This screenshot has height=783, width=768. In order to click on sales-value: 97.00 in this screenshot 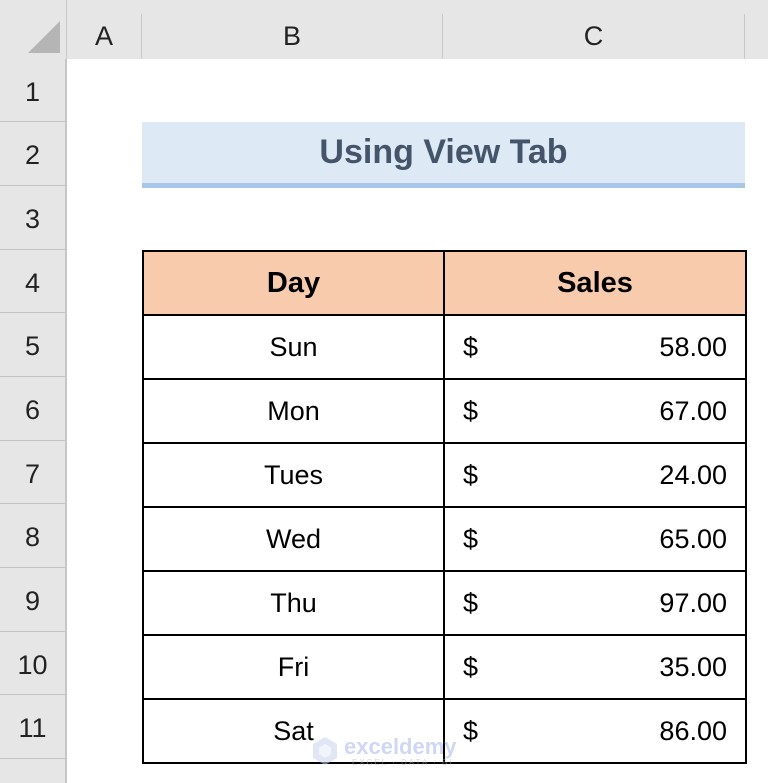, I will do `click(693, 602)`.